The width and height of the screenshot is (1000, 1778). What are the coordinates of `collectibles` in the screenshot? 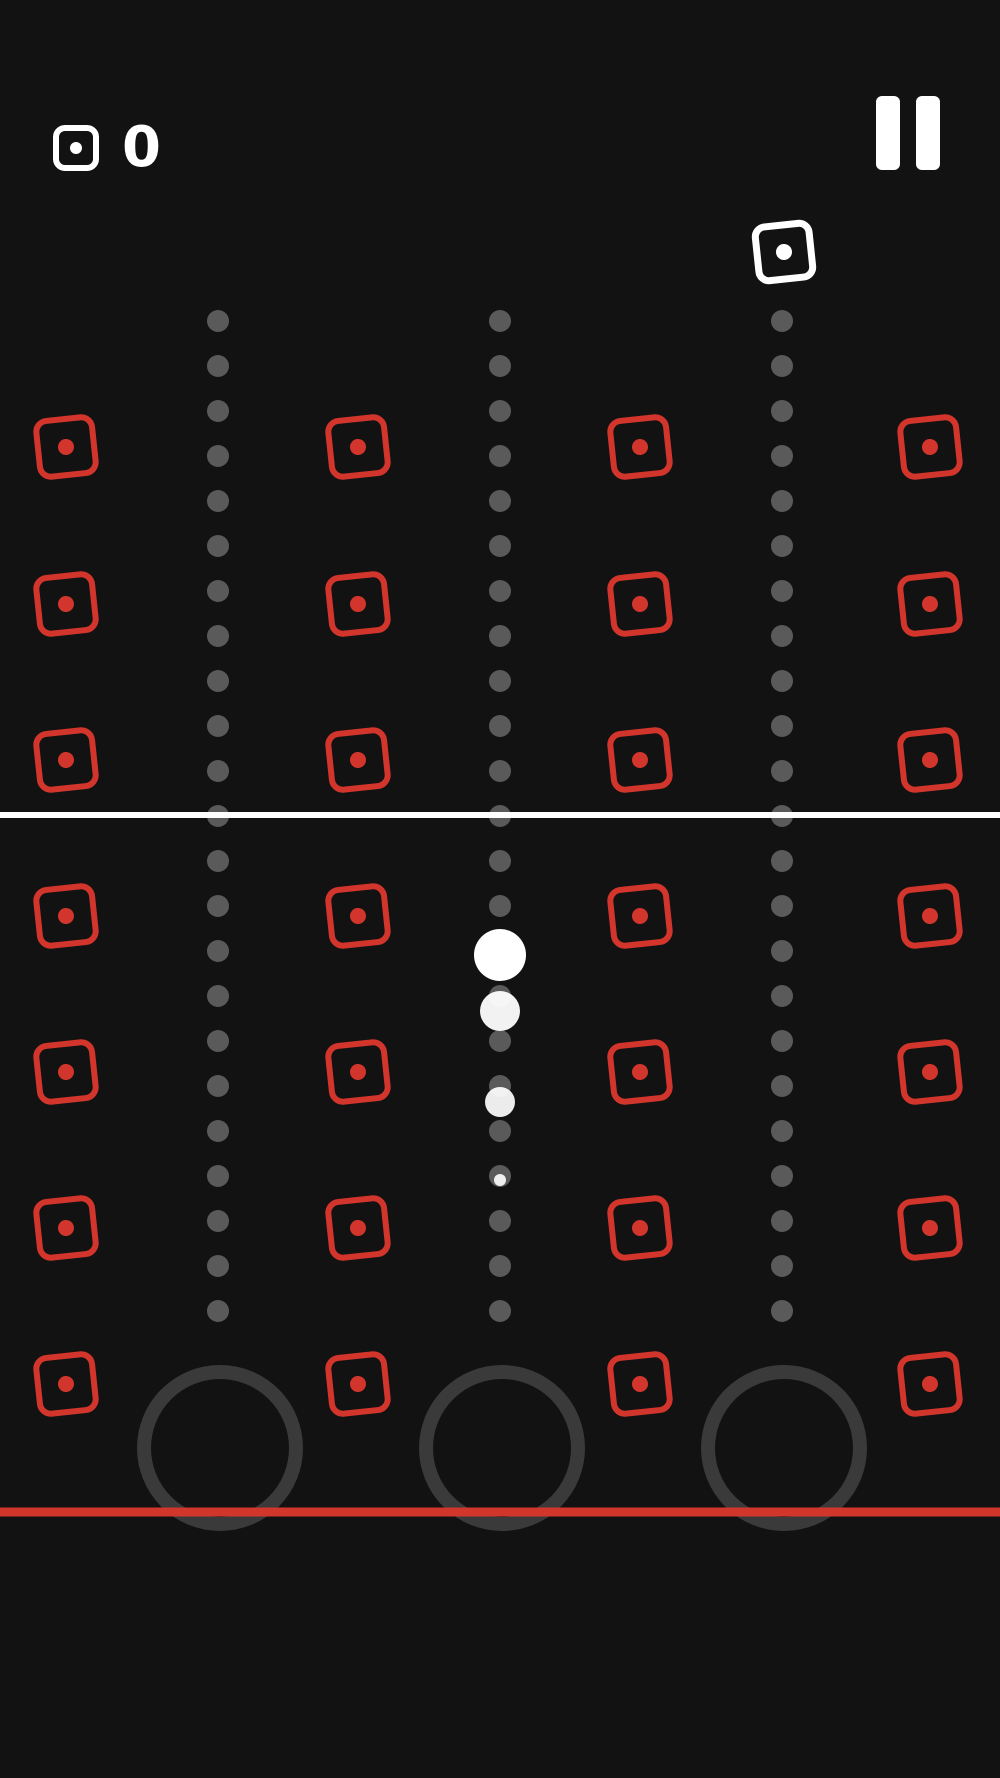 It's located at (784, 252).